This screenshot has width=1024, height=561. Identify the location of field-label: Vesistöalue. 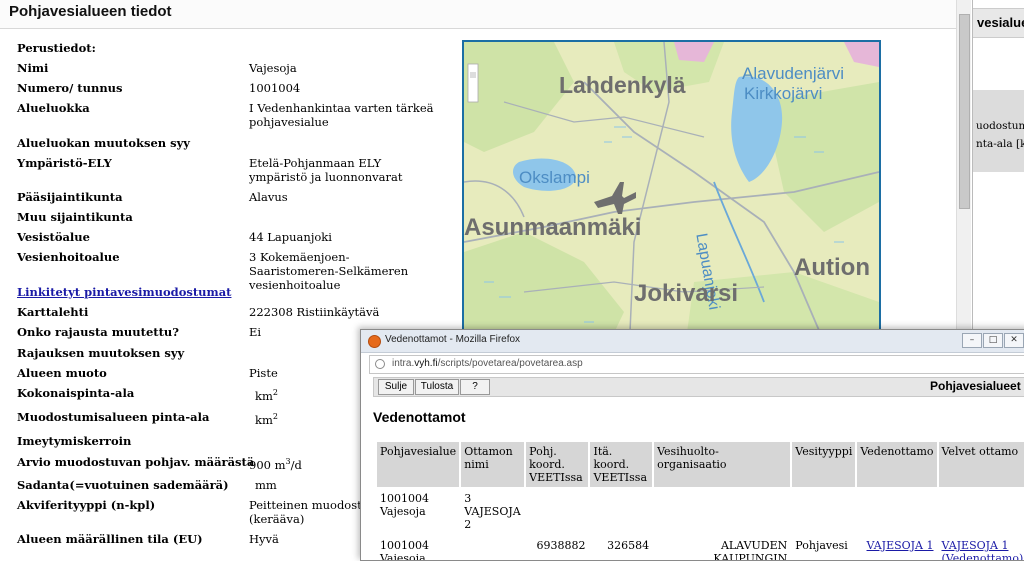
(132, 237).